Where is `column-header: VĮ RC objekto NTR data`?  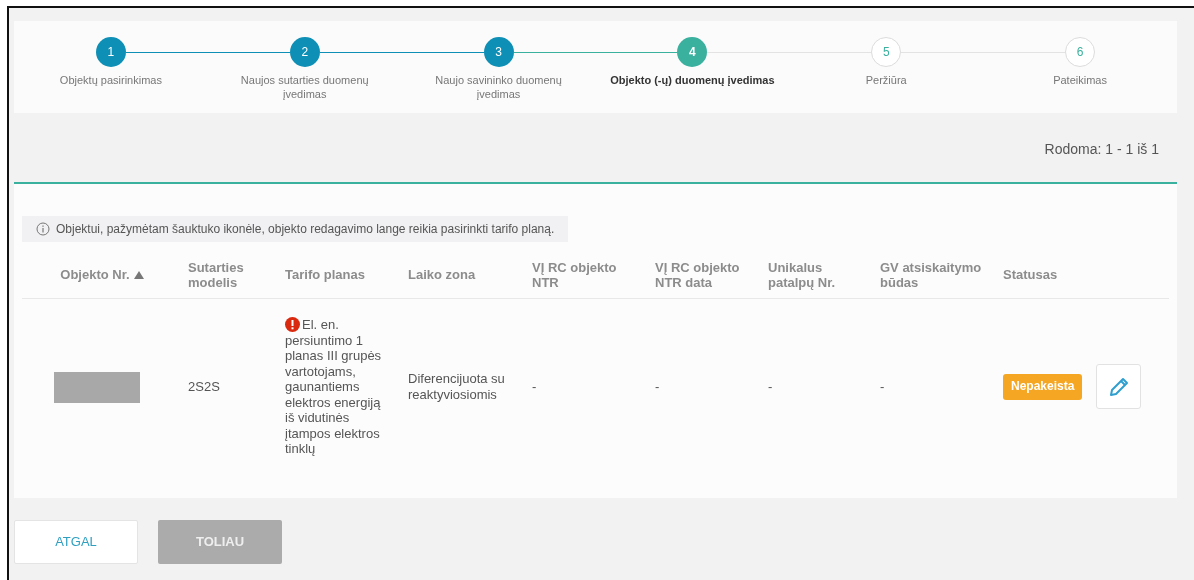
column-header: VĮ RC objekto NTR data is located at coordinates (698, 274).